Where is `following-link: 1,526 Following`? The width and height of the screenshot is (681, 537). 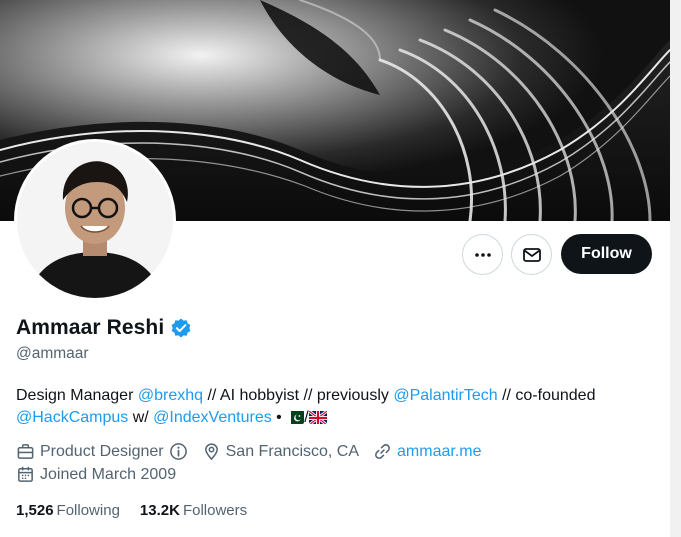
following-link: 1,526 Following is located at coordinates (68, 510).